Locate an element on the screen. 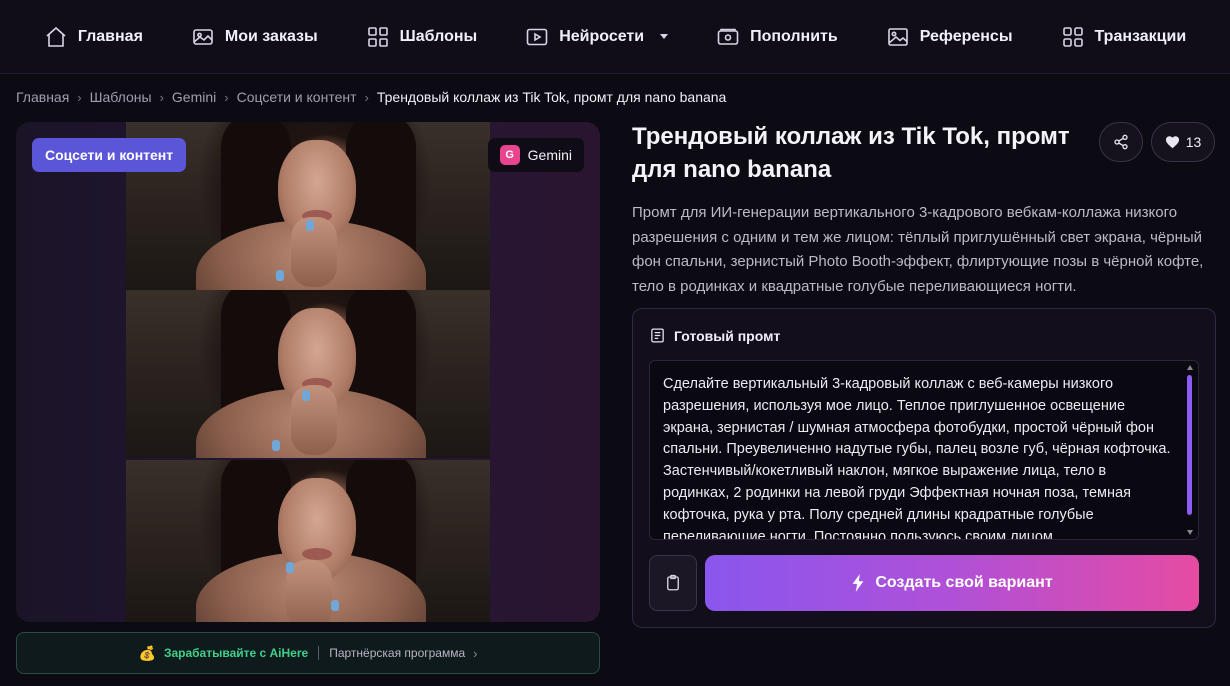  play-icon is located at coordinates (537, 36).